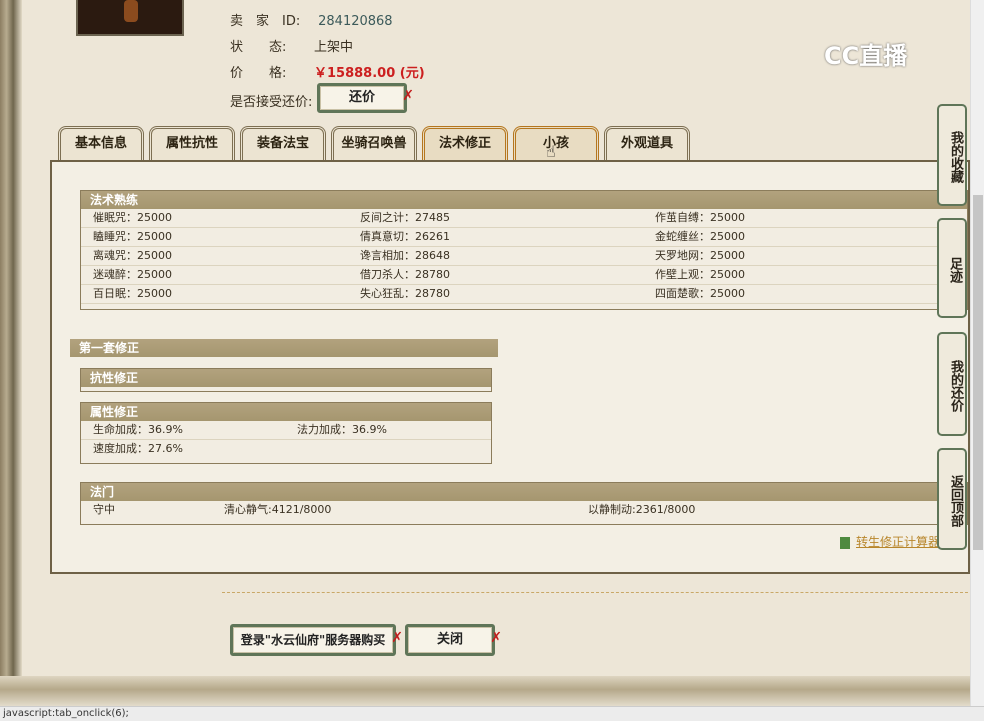 The width and height of the screenshot is (984, 721). I want to click on favorites-label: 我的收藏, so click(955, 157).